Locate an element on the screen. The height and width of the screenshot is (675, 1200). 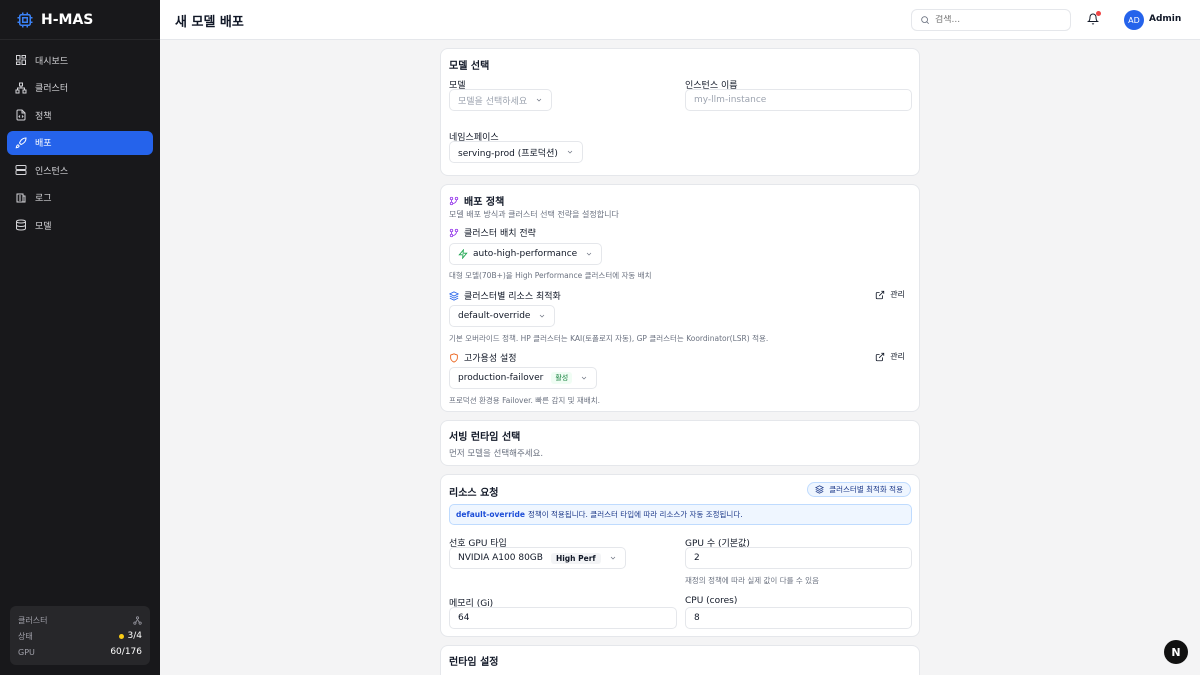
placement-strategy-value: auto-high-performance is located at coordinates (525, 254).